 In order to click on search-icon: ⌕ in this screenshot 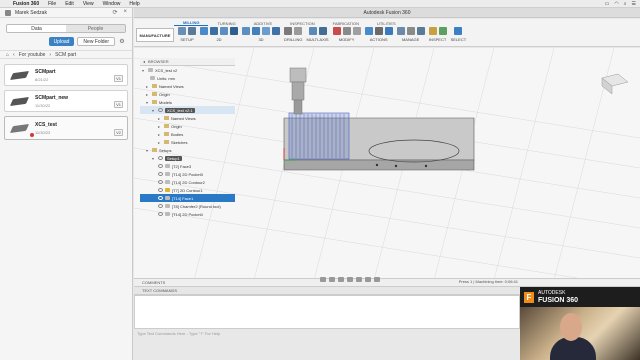, I will do `click(625, 4)`.